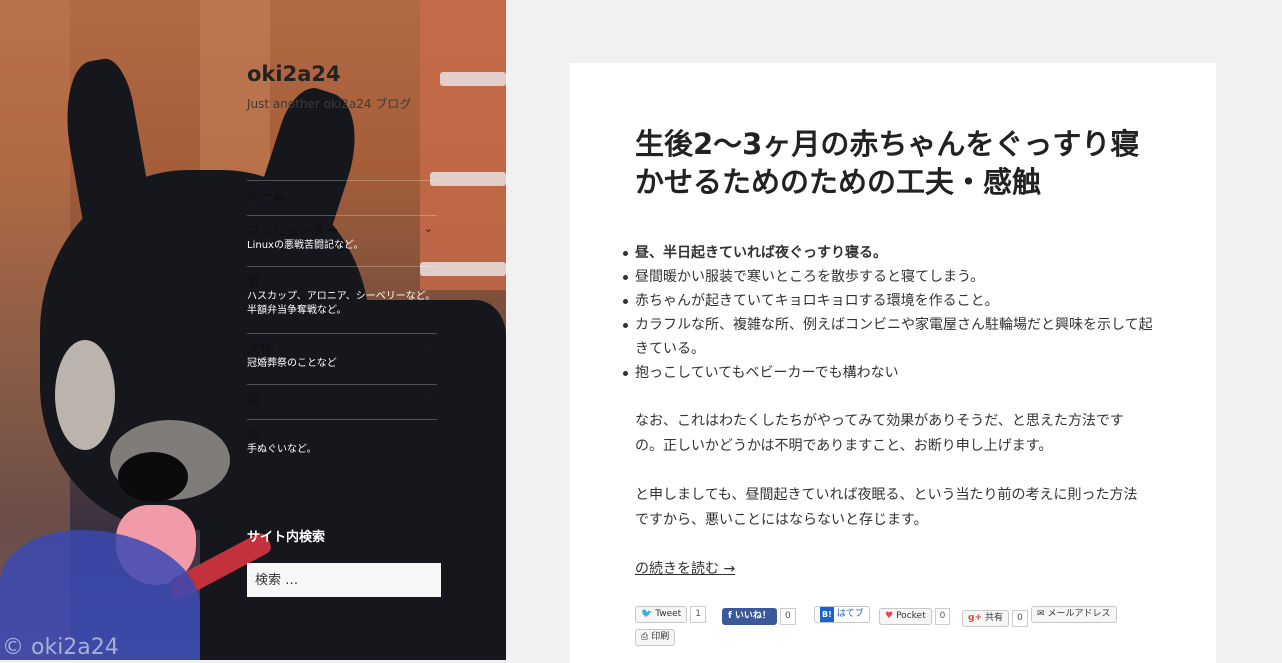  I want to click on google-plus-button: g+ 共有, so click(985, 618).